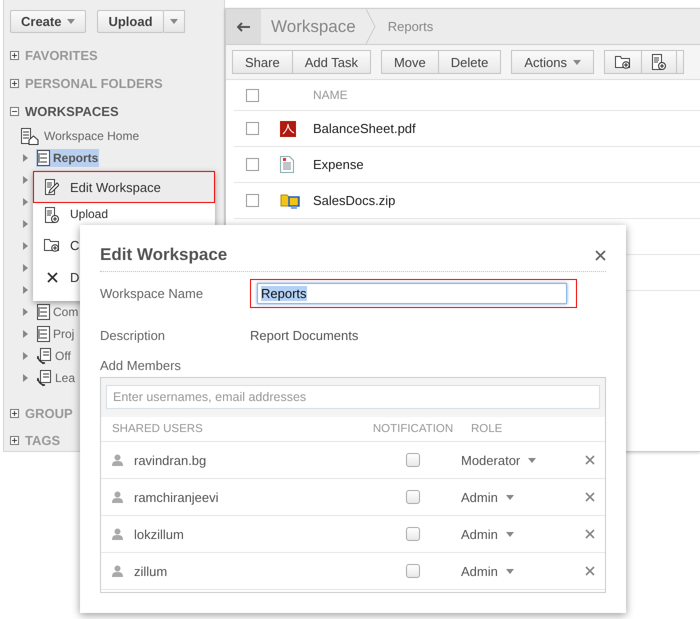  I want to click on file-name: BalanceSheet.pdf, so click(364, 128).